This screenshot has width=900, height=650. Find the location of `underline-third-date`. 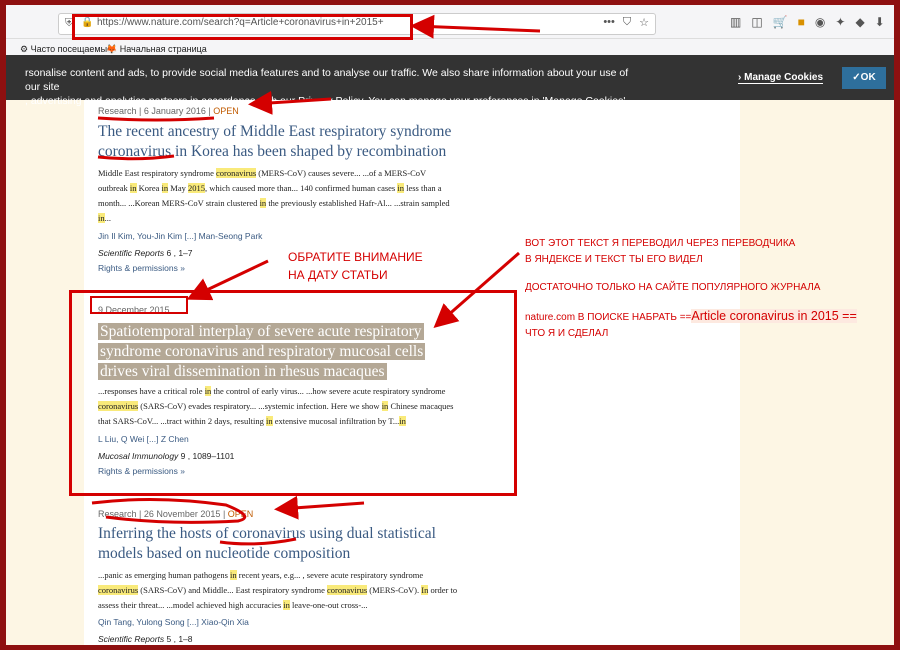

underline-third-date is located at coordinates (169, 510).